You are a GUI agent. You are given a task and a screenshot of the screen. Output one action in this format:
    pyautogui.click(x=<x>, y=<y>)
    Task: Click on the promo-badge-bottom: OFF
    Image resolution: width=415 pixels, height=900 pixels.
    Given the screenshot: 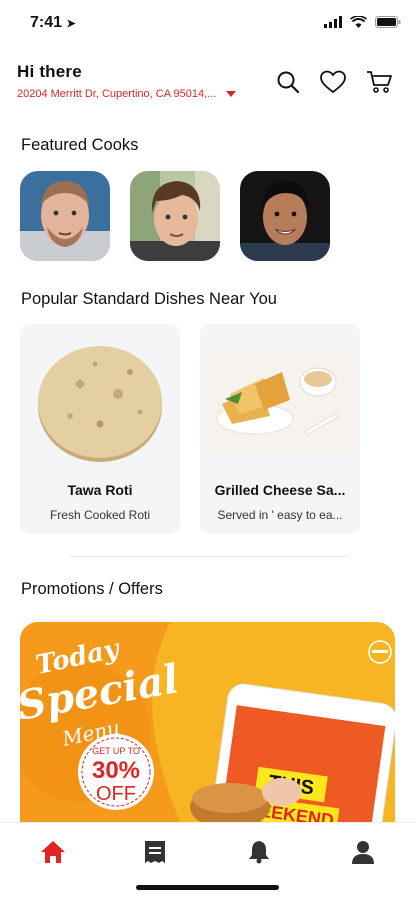 What is the action you would take?
    pyautogui.click(x=116, y=794)
    